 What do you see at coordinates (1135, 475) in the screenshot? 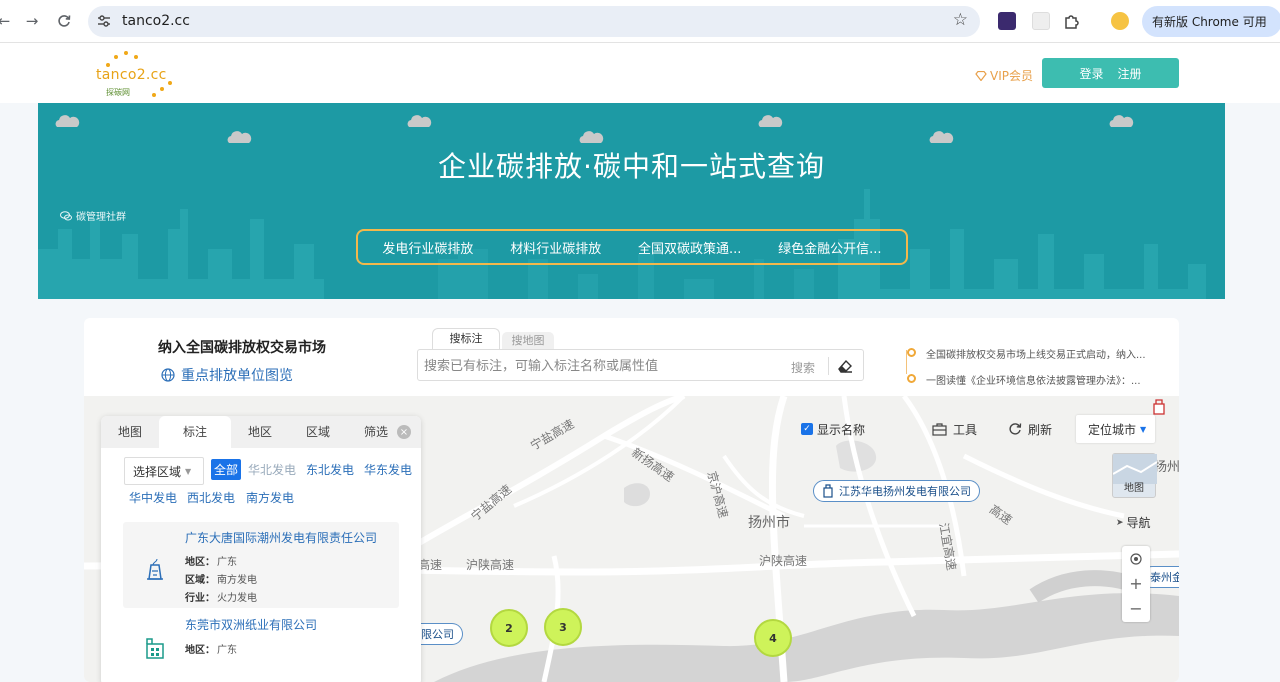
I see `map-layer-switch: 地图` at bounding box center [1135, 475].